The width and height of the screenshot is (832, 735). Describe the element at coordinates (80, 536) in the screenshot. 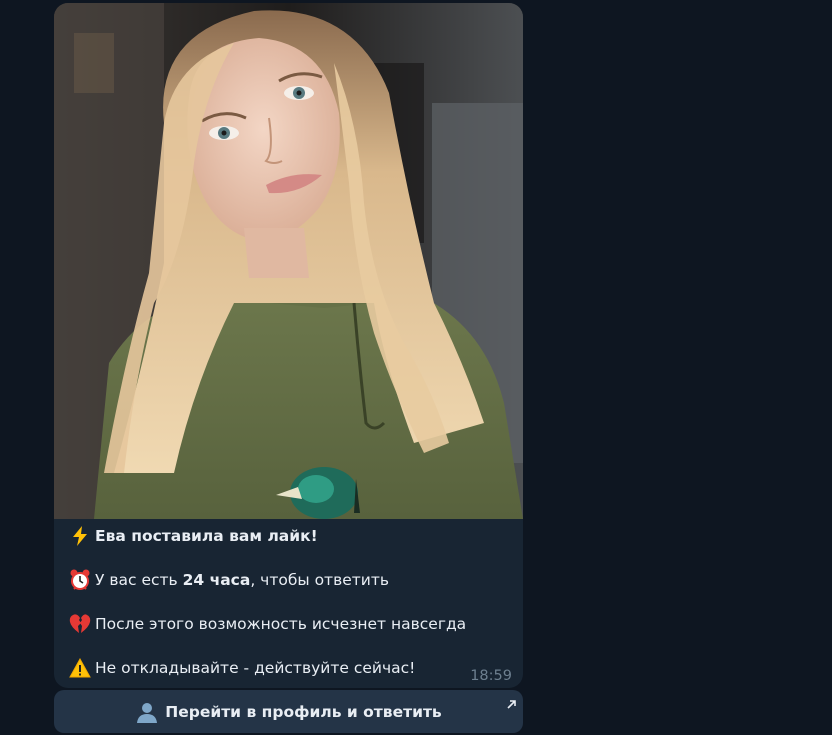

I see `lightning-icon` at that location.